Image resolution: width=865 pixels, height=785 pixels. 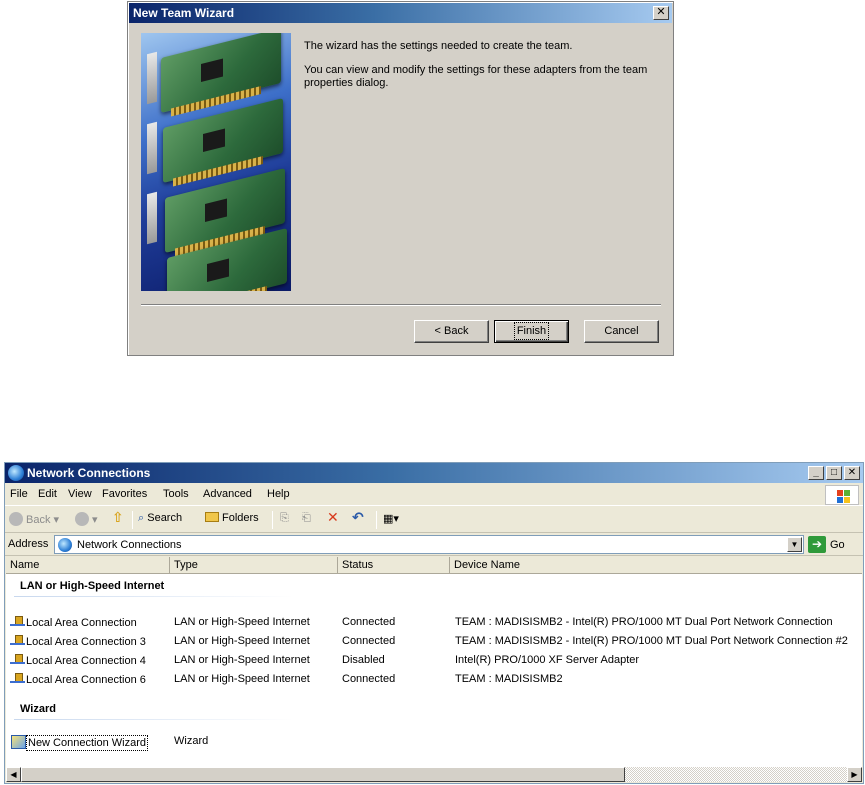 What do you see at coordinates (834, 473) in the screenshot?
I see `maximize-button: □` at bounding box center [834, 473].